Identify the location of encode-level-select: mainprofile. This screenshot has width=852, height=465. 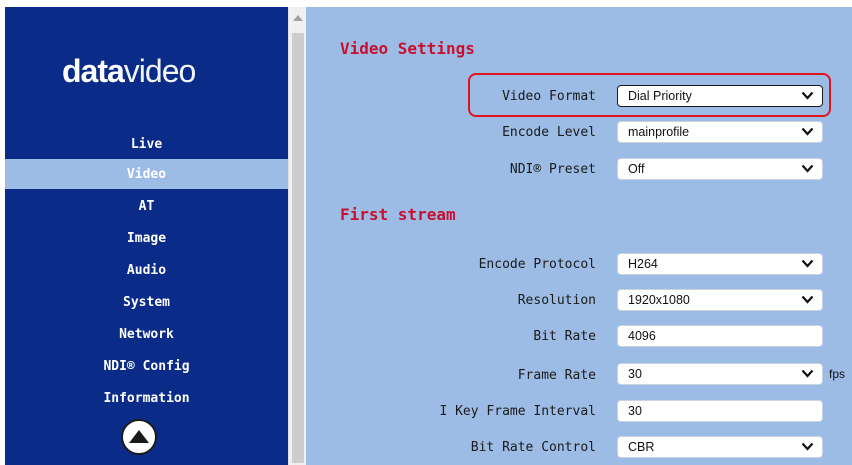
(720, 132).